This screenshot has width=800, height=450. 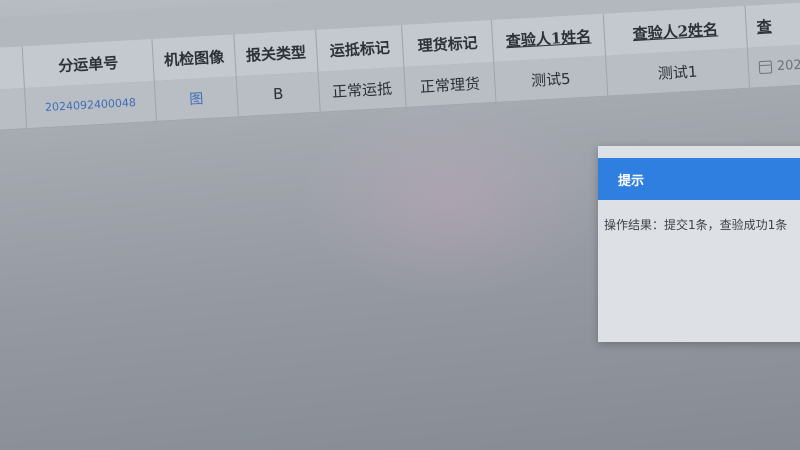 I want to click on cell-image: 图, so click(x=195, y=98).